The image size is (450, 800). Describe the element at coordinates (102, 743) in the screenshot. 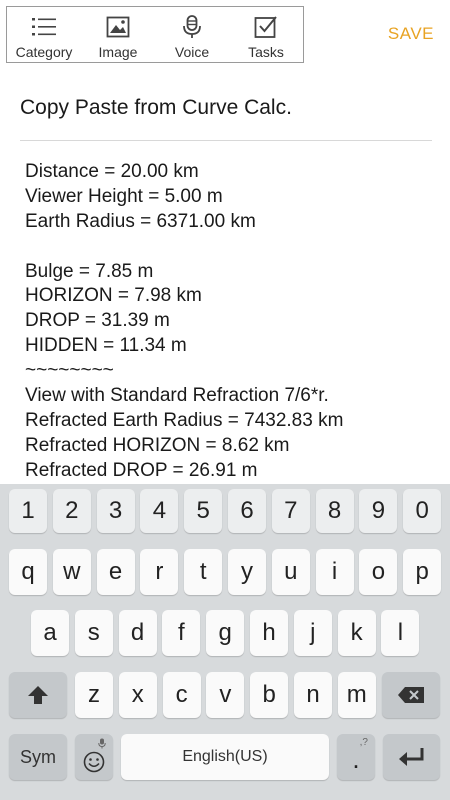

I see `mic-hint-icon` at that location.